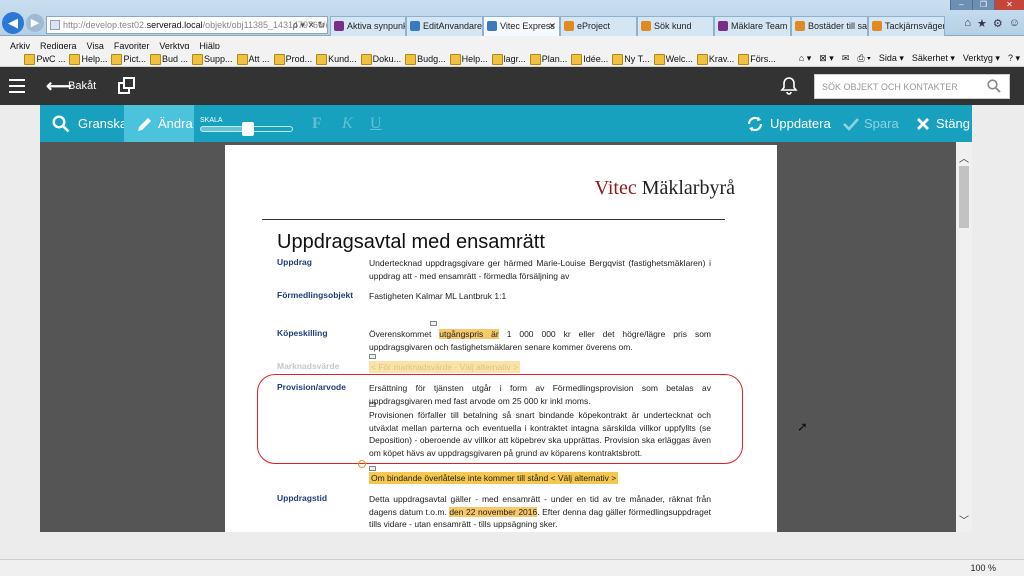 The image size is (1024, 576). Describe the element at coordinates (493, 511) in the screenshot. I see `highlighted-field: den 22 november 2016` at that location.